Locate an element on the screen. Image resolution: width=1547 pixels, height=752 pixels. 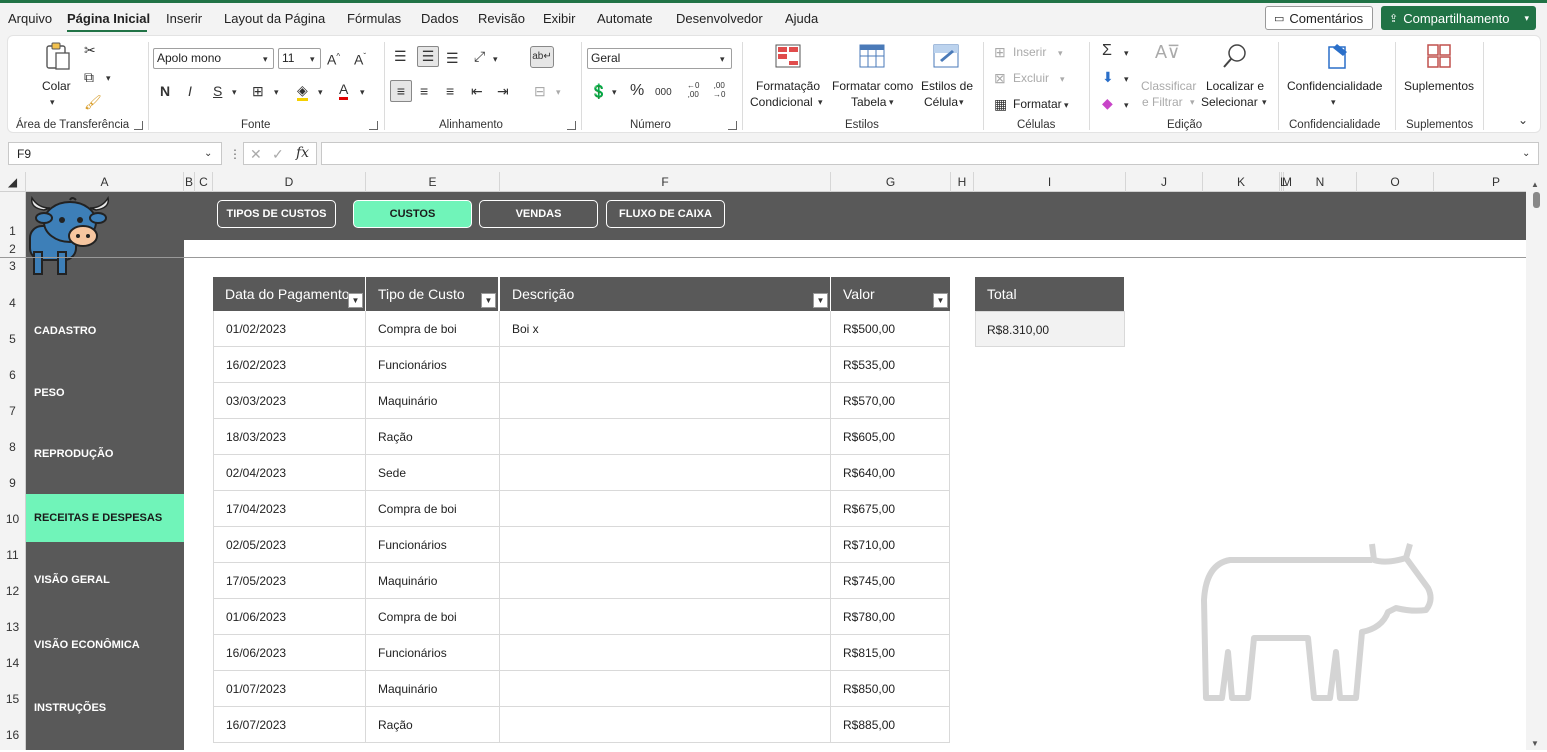
delete-cells-icon: ⊠ is located at coordinates (1000, 78).